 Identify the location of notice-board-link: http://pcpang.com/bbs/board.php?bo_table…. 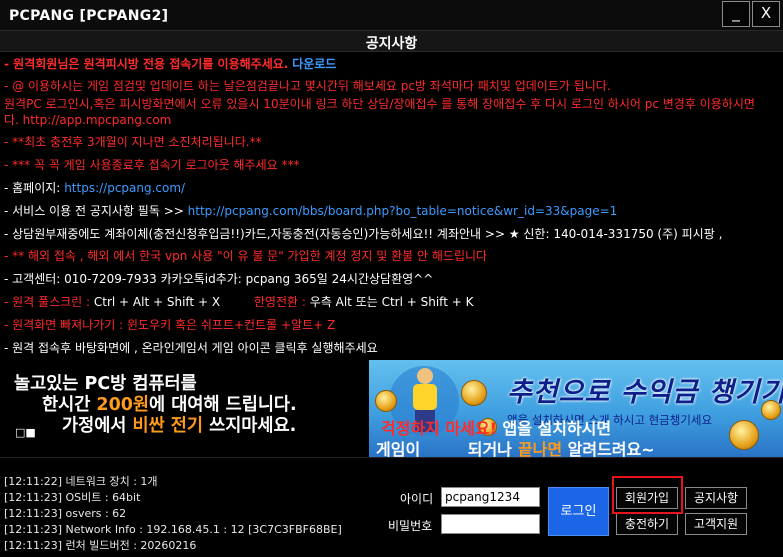
(403, 211).